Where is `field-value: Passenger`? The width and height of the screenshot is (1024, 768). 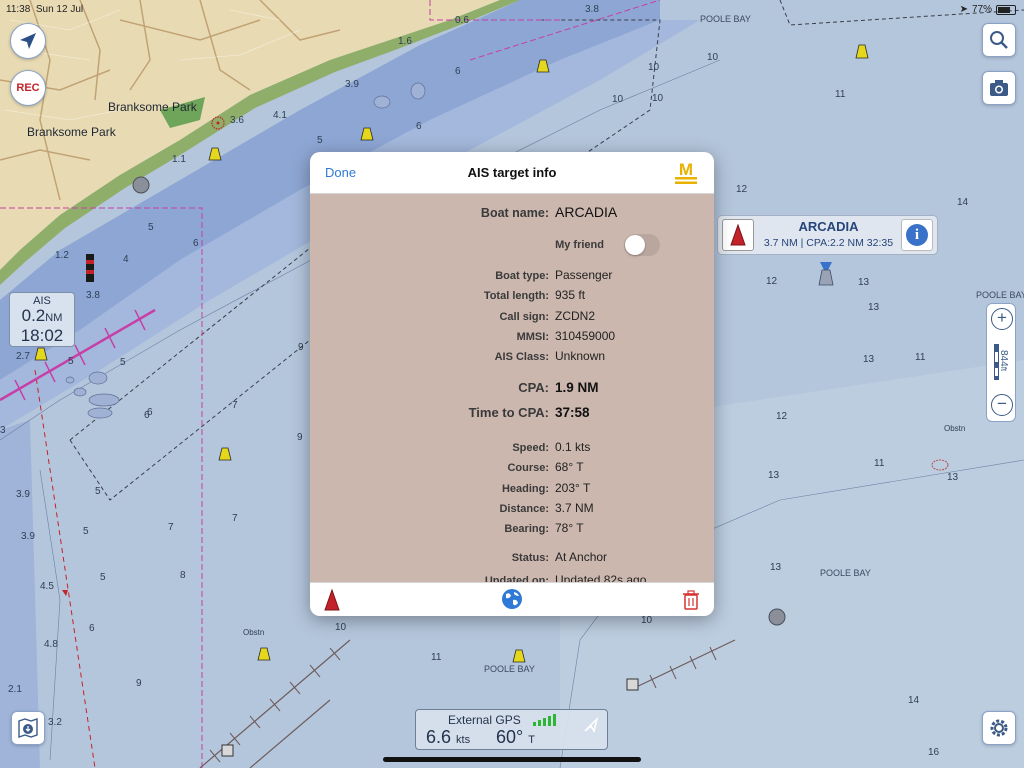
field-value: Passenger is located at coordinates (584, 275).